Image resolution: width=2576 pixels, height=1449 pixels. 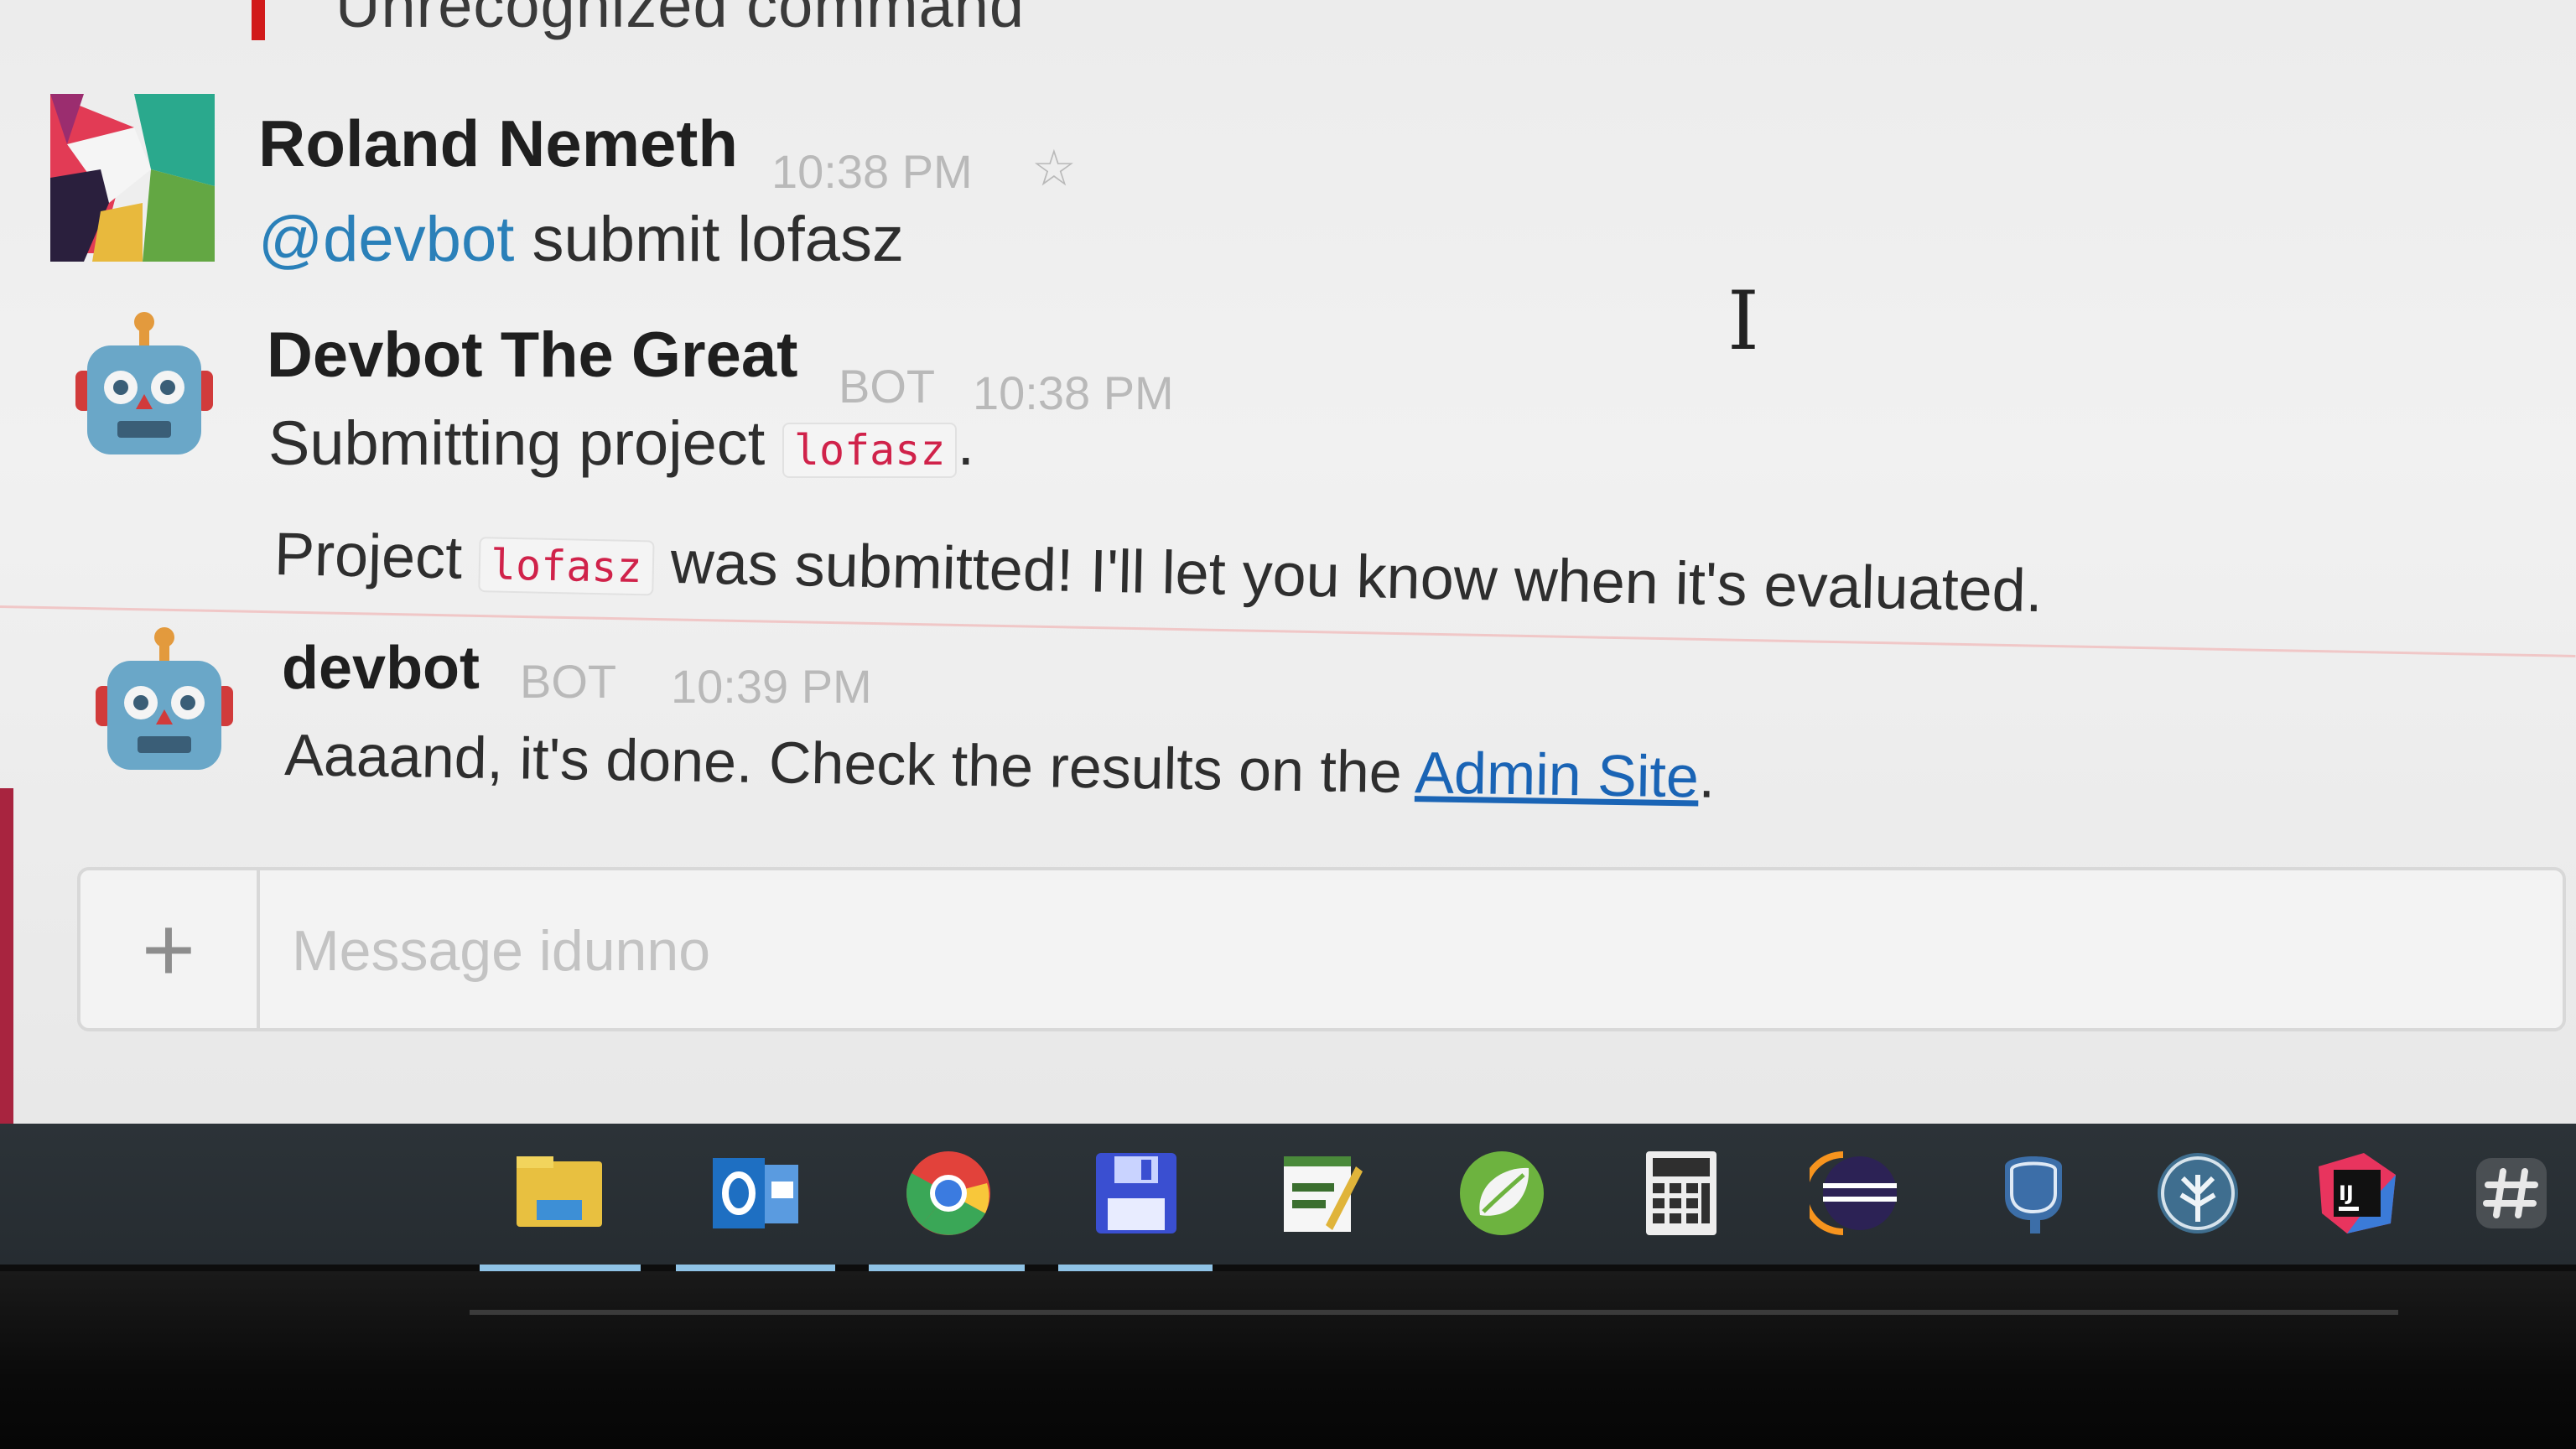 I want to click on save-floppy-icon, so click(x=1136, y=1193).